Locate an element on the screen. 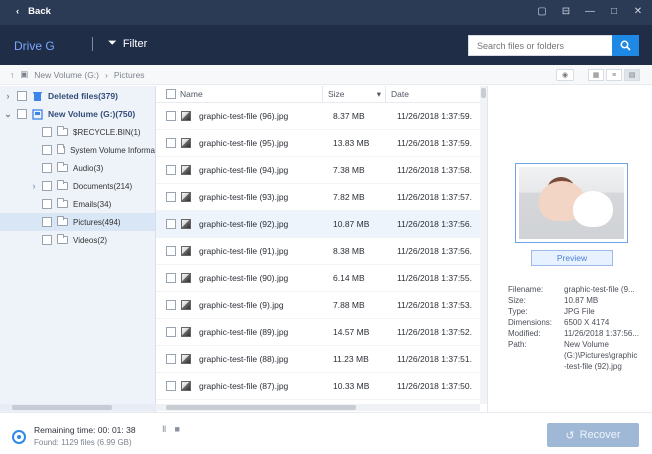 The width and height of the screenshot is (652, 454). recover-button: ↺ Recover is located at coordinates (593, 435).